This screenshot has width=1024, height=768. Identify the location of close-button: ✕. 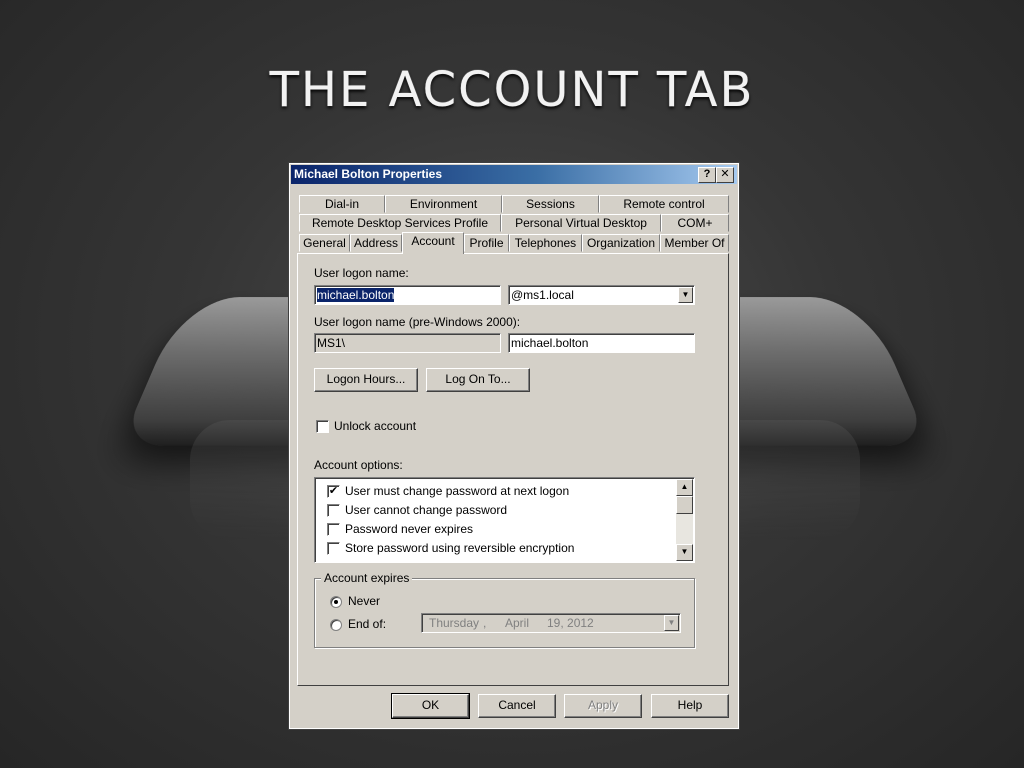
(725, 175).